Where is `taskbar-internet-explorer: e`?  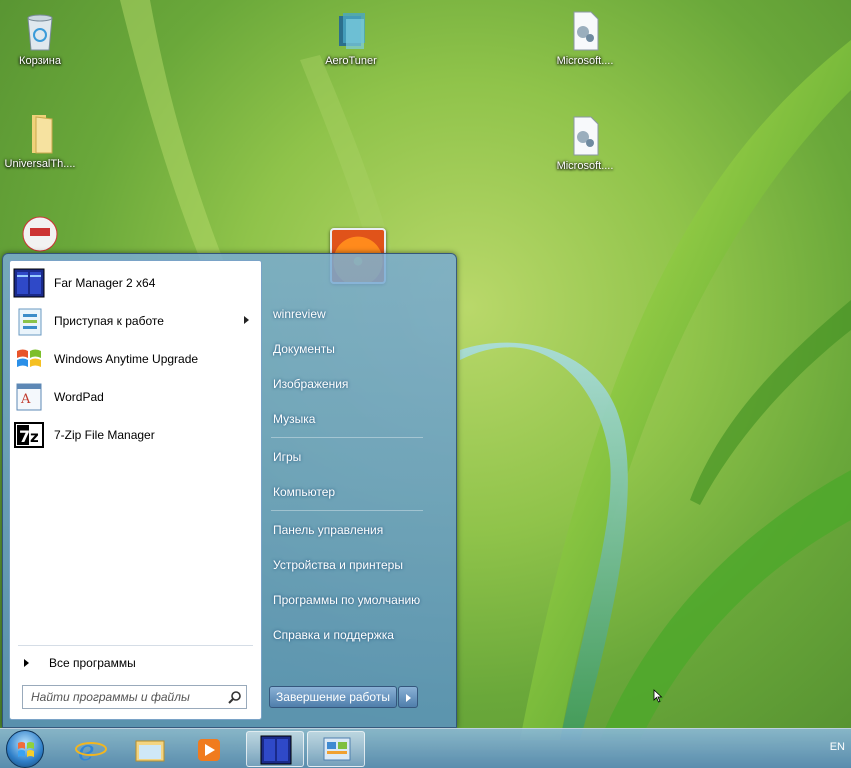
taskbar-internet-explorer: e is located at coordinates (91, 749).